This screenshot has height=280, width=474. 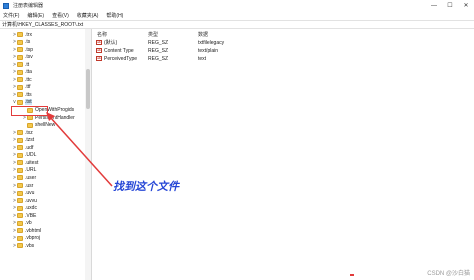 I want to click on tree-item-label: .txz, so click(x=29, y=132).